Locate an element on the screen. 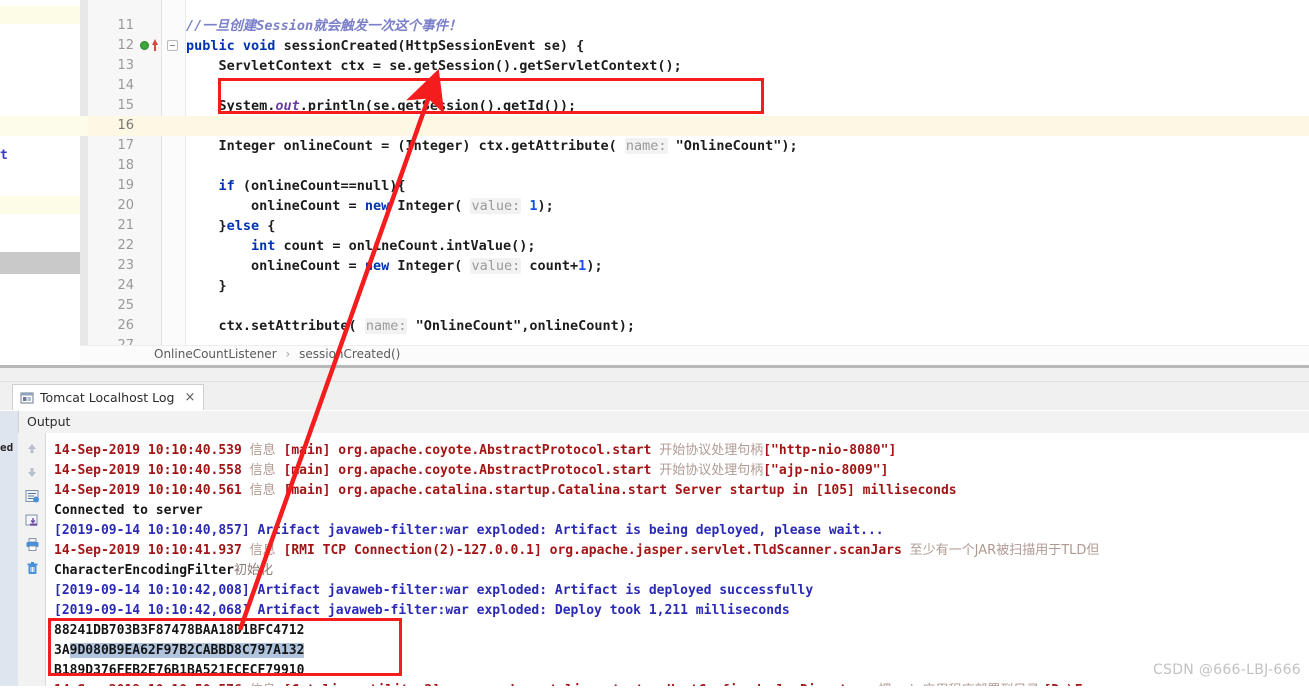  export-icon is located at coordinates (31, 520).